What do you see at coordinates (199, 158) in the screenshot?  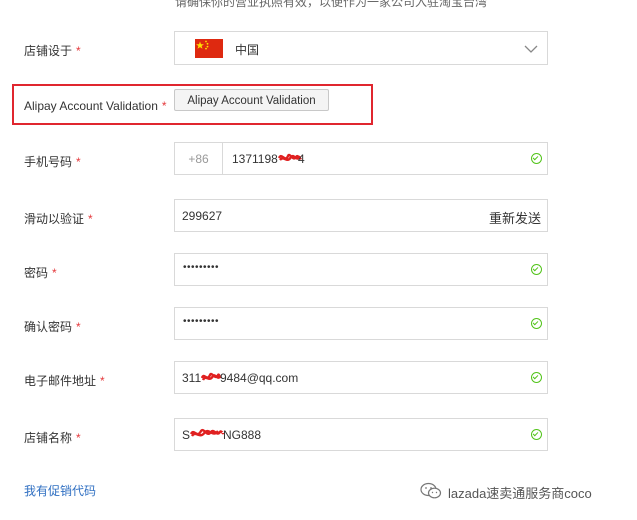 I see `country-code-prefix: +86` at bounding box center [199, 158].